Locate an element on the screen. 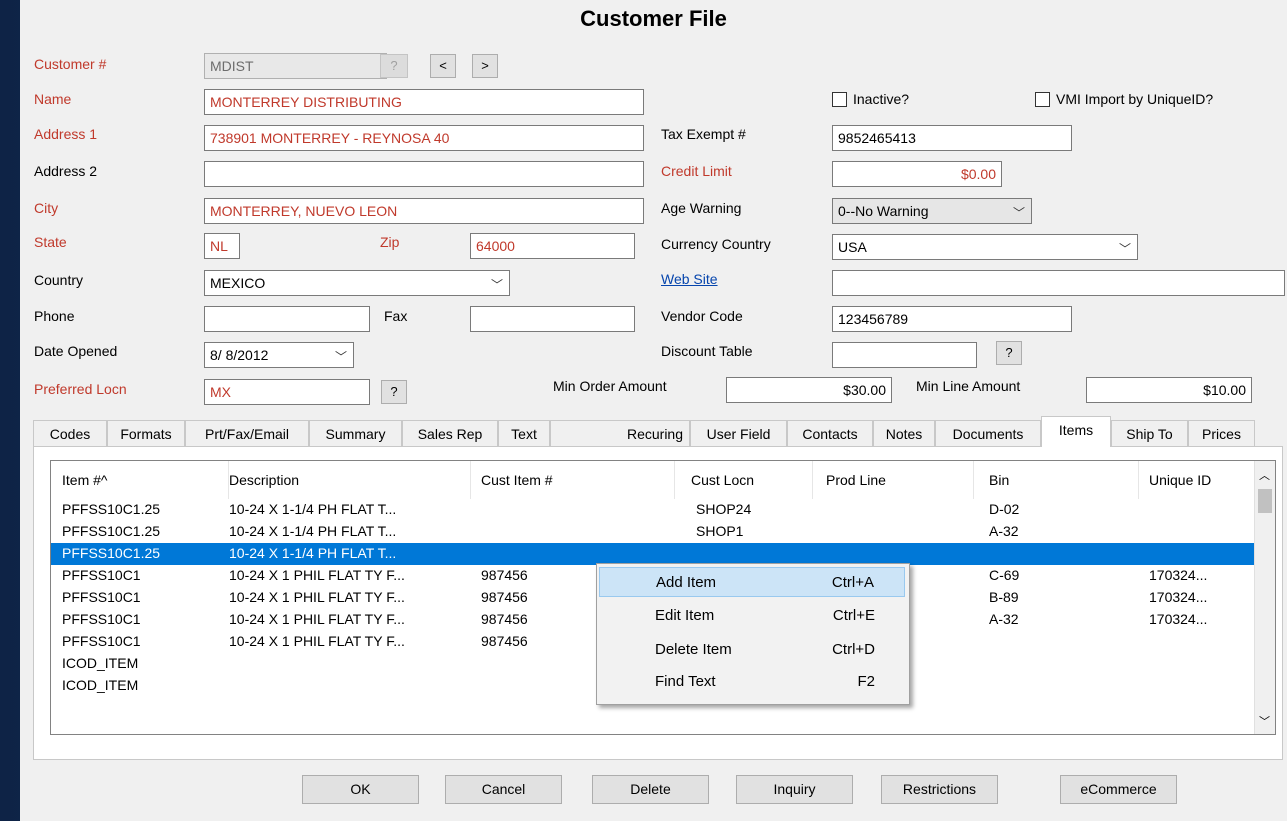 Image resolution: width=1287 pixels, height=821 pixels. credit-limit-label: Credit Limit is located at coordinates (696, 171).